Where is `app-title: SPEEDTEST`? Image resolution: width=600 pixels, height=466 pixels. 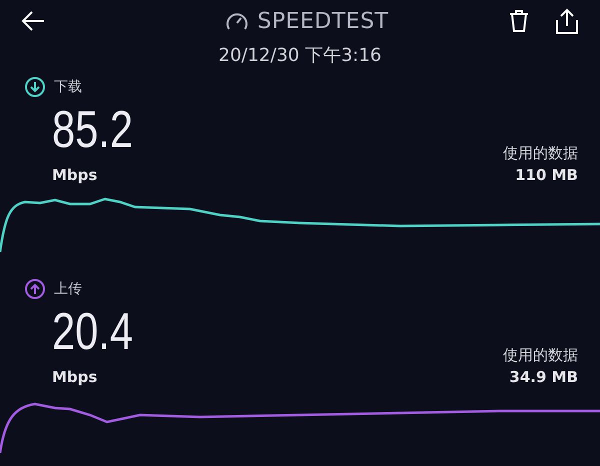
app-title: SPEEDTEST is located at coordinates (323, 22).